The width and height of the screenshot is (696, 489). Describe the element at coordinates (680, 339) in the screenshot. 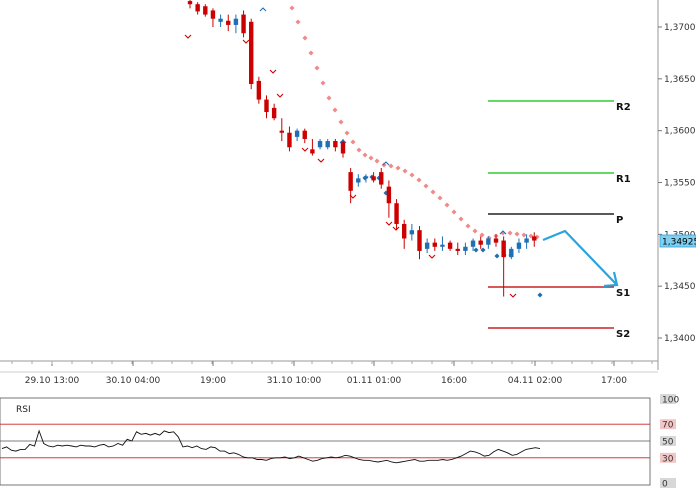

I see `price-tick-label: 1,3400` at that location.